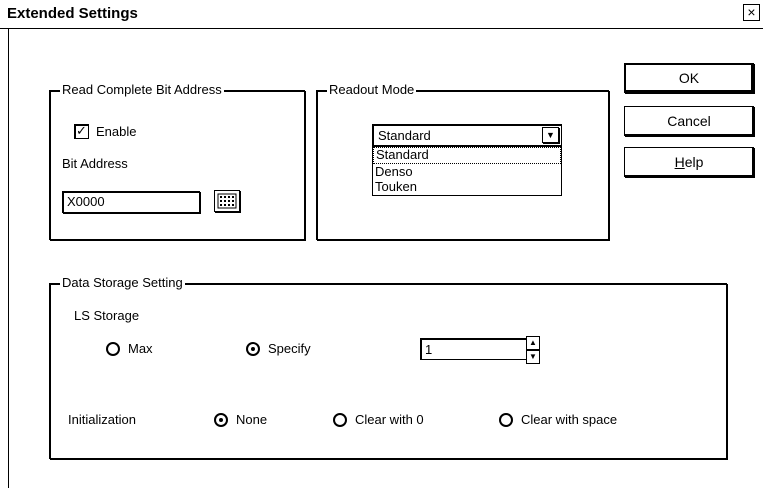  What do you see at coordinates (429, 349) in the screenshot?
I see `specify-number-value: 1` at bounding box center [429, 349].